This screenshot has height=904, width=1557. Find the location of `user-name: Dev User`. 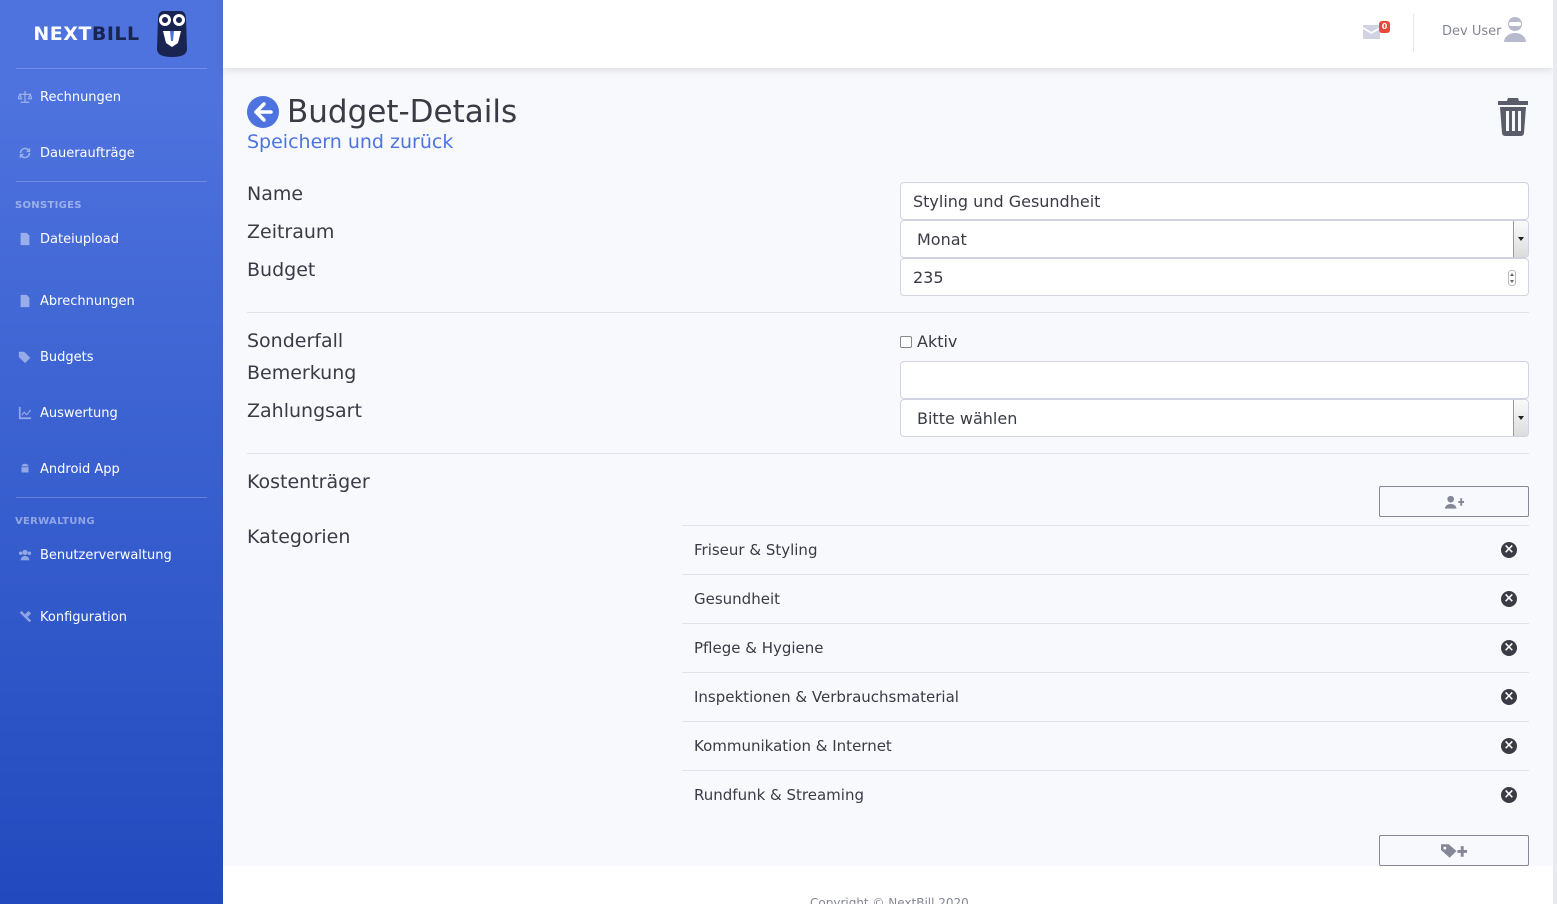

user-name: Dev User is located at coordinates (1471, 31).